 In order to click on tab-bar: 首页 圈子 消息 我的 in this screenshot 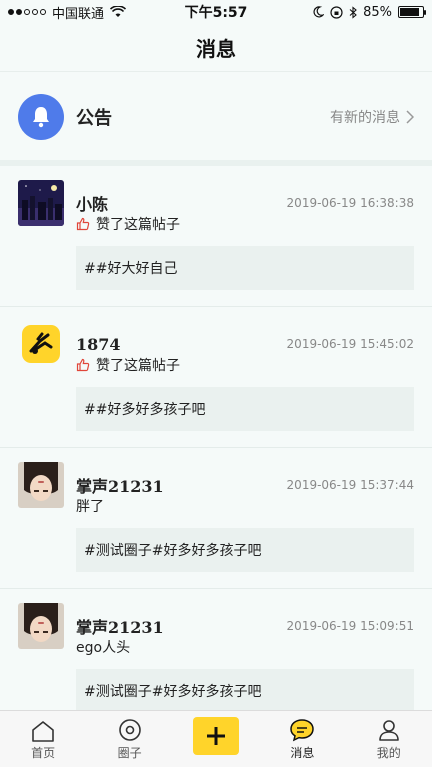, I will do `click(216, 738)`.